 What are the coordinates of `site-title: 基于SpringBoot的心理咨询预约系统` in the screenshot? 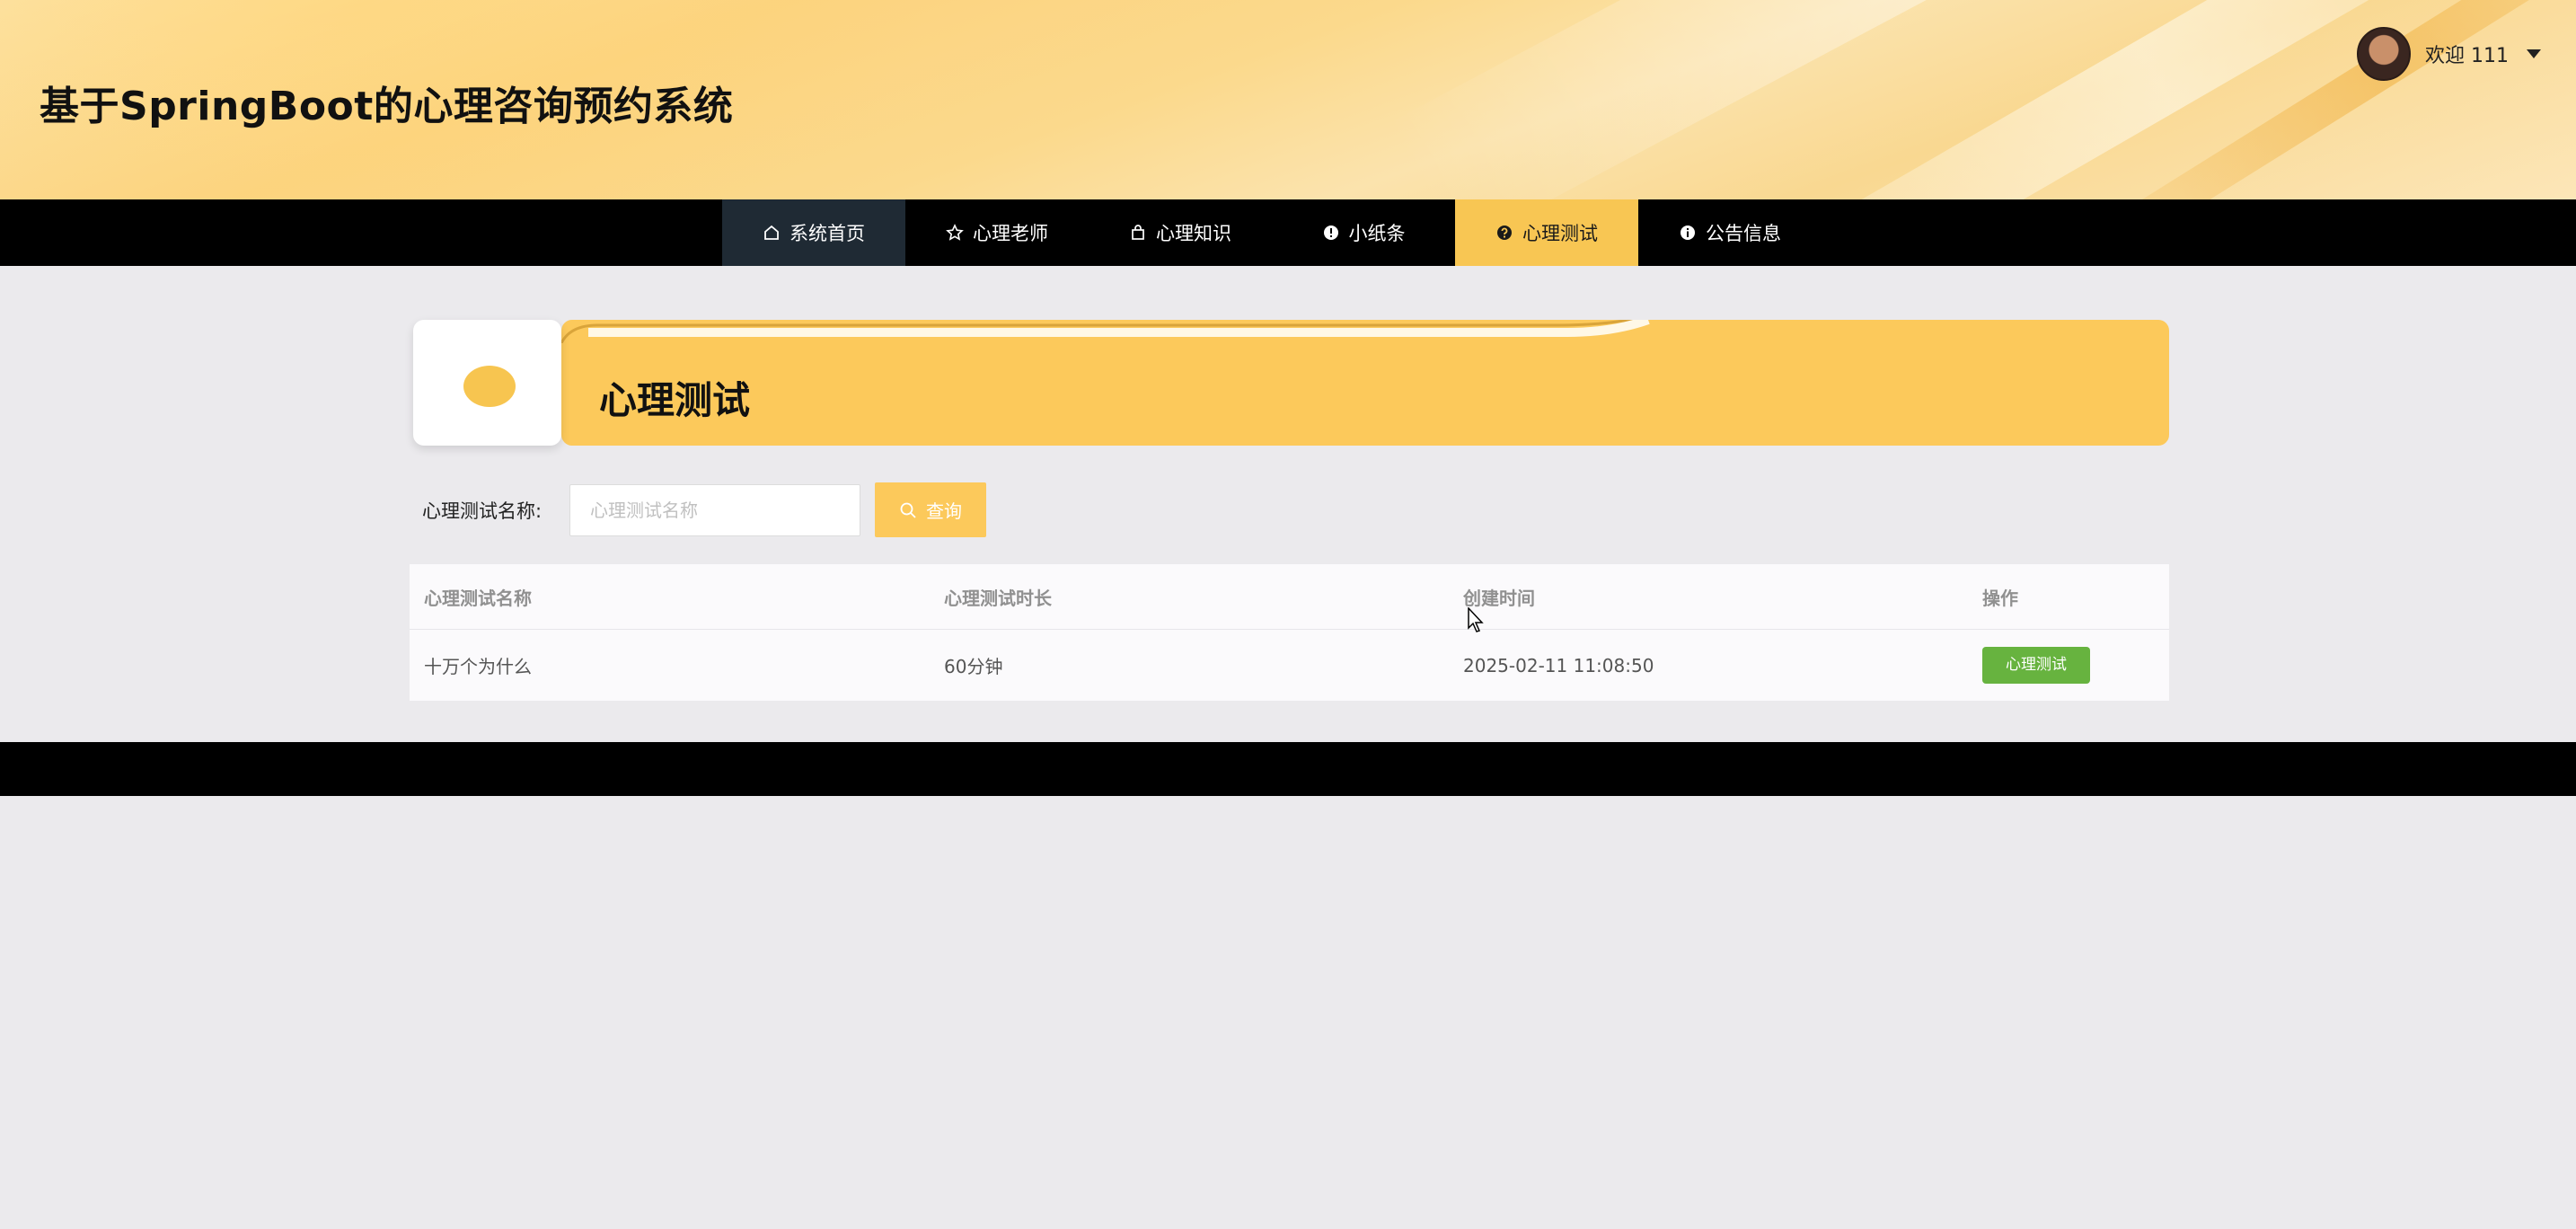 It's located at (387, 106).